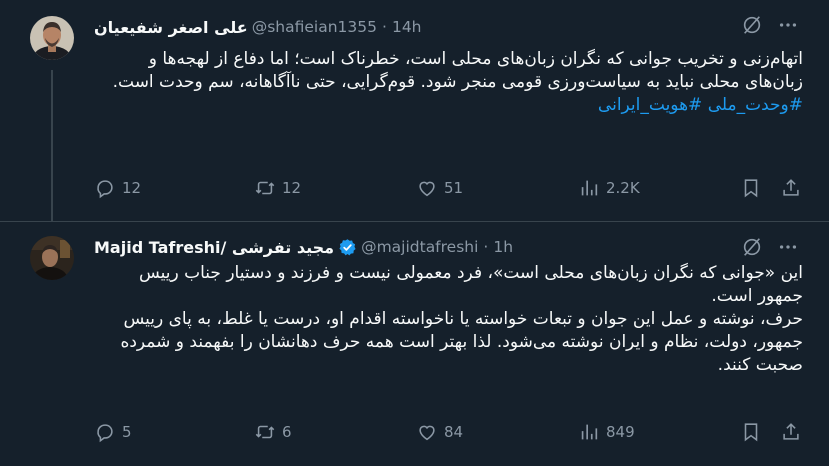  What do you see at coordinates (503, 247) in the screenshot?
I see `timestamp: 1h` at bounding box center [503, 247].